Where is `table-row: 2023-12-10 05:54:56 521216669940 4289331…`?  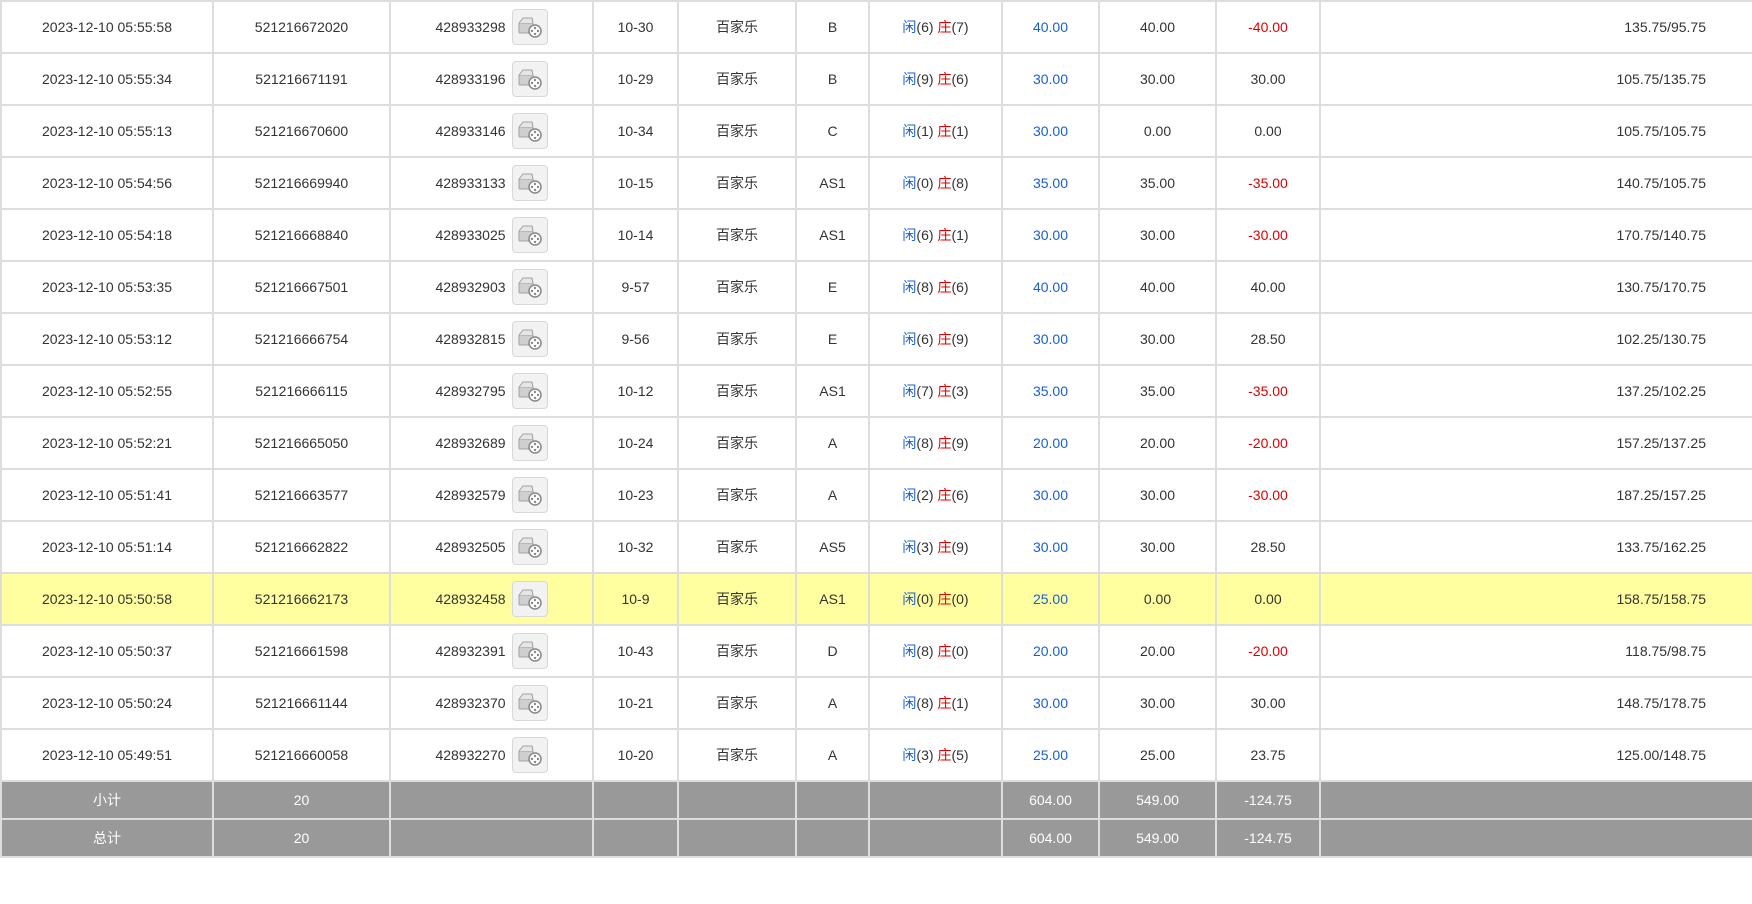
table-row: 2023-12-10 05:54:56 521216669940 4289331… is located at coordinates (876, 183).